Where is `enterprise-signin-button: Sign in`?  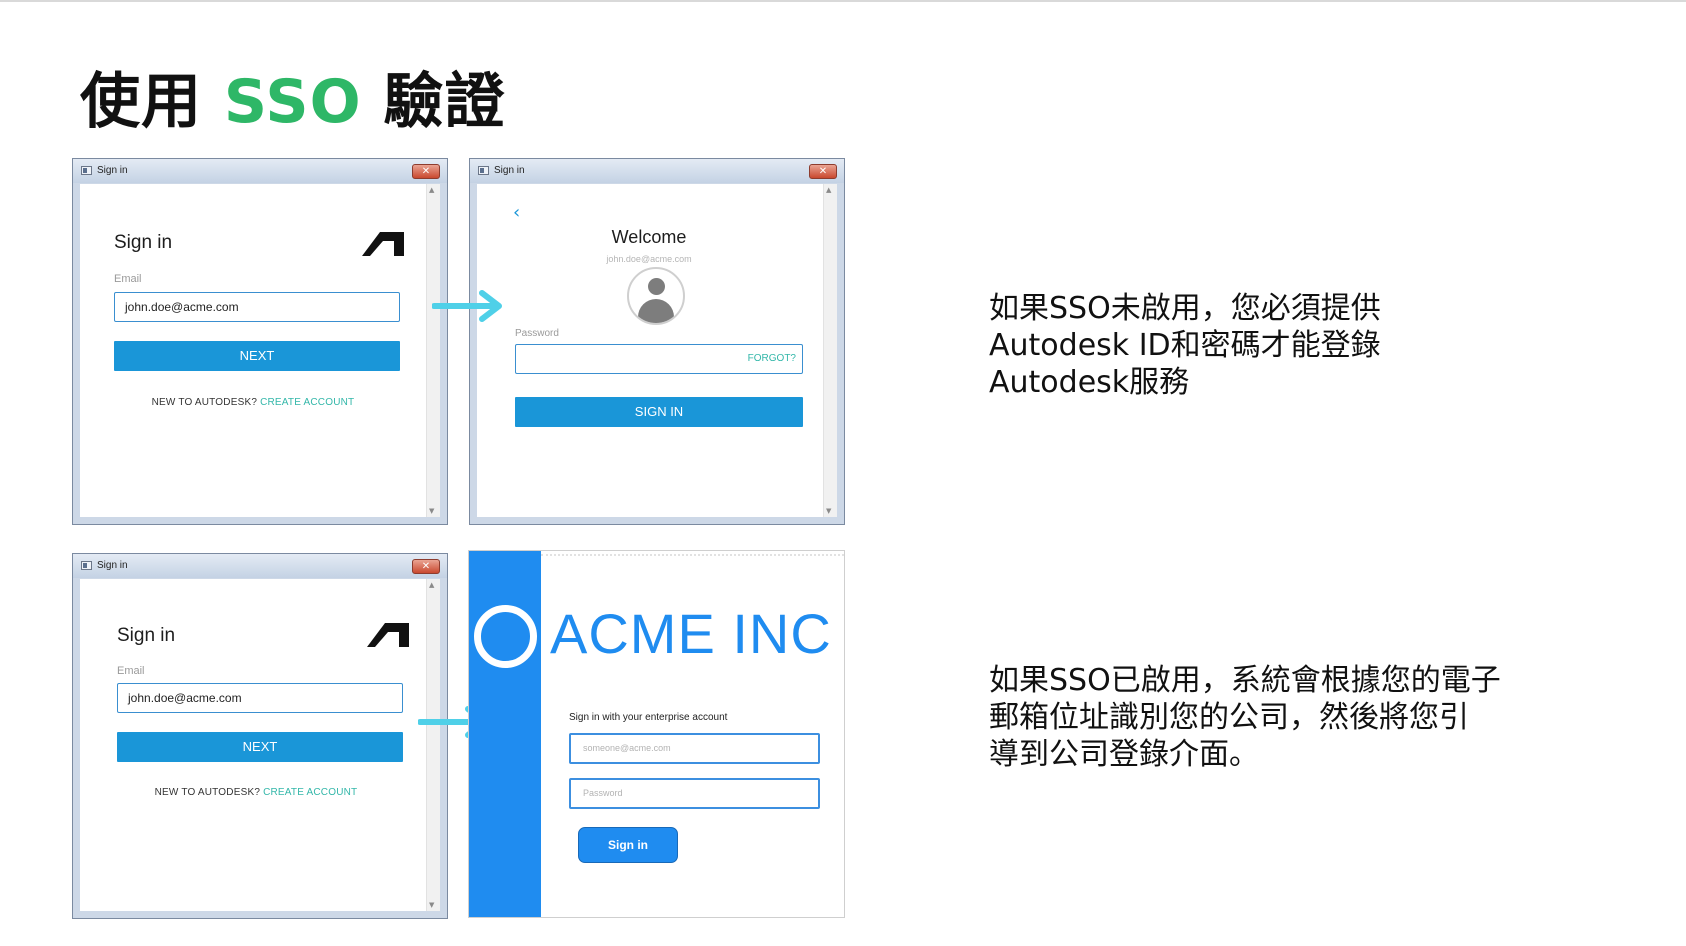 enterprise-signin-button: Sign in is located at coordinates (628, 845).